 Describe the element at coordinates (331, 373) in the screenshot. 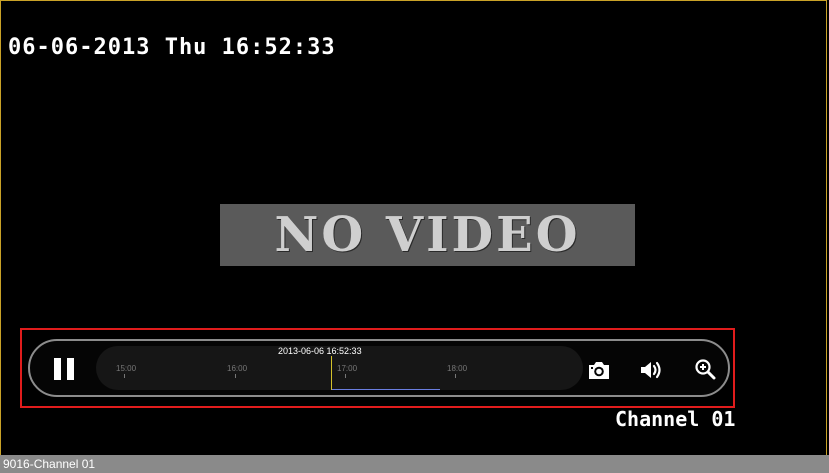

I see `timeline-cursor` at that location.